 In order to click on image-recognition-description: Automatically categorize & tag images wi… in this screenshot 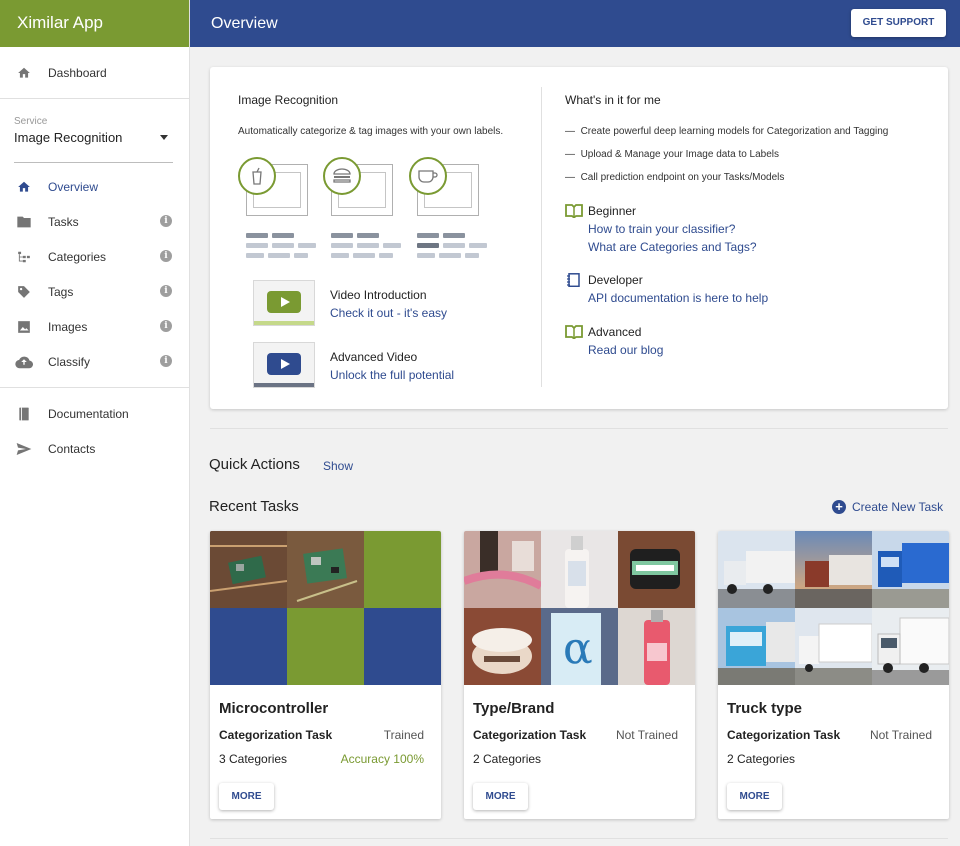, I will do `click(371, 131)`.